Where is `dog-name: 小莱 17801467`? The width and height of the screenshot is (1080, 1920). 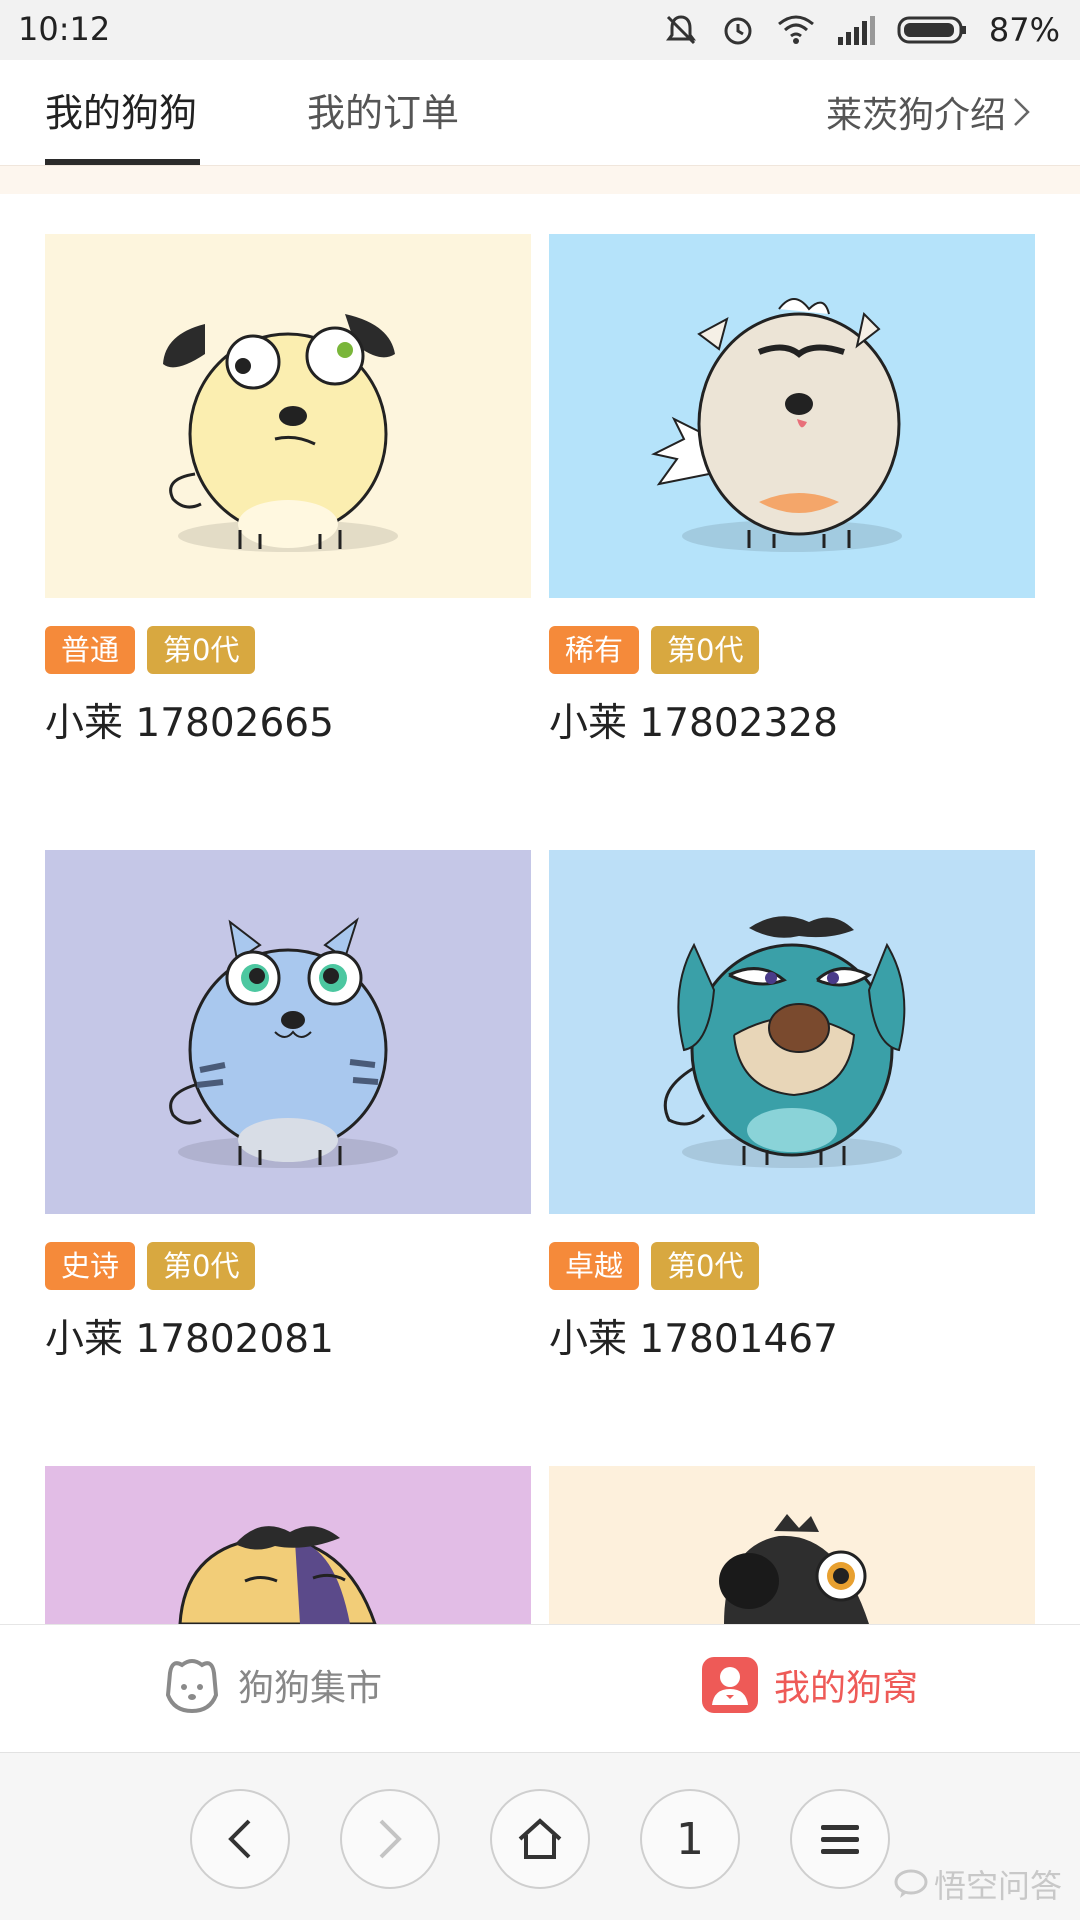
dog-name: 小莱 17801467 is located at coordinates (693, 1339).